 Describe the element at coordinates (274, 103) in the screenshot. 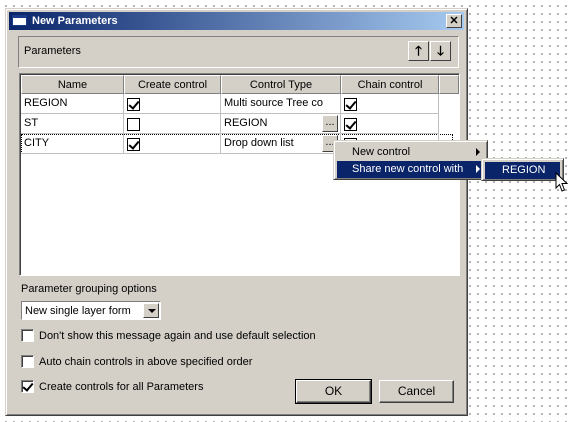

I see `control-type-value: Multi source Tree co` at that location.